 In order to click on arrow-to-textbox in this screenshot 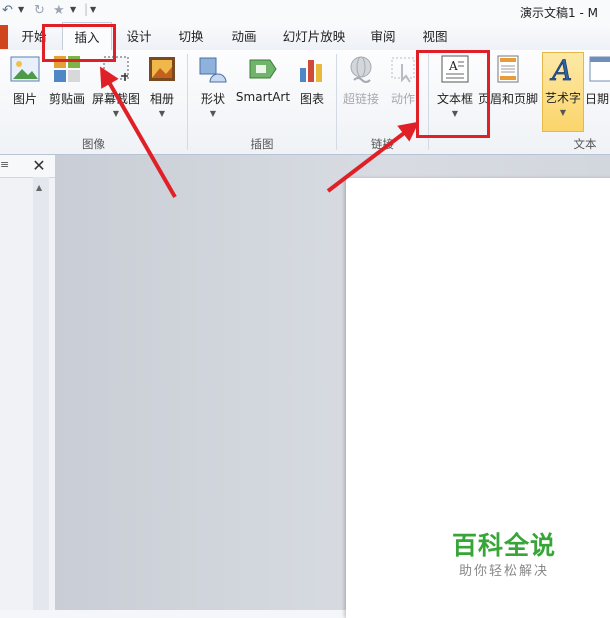, I will do `click(373, 157)`.